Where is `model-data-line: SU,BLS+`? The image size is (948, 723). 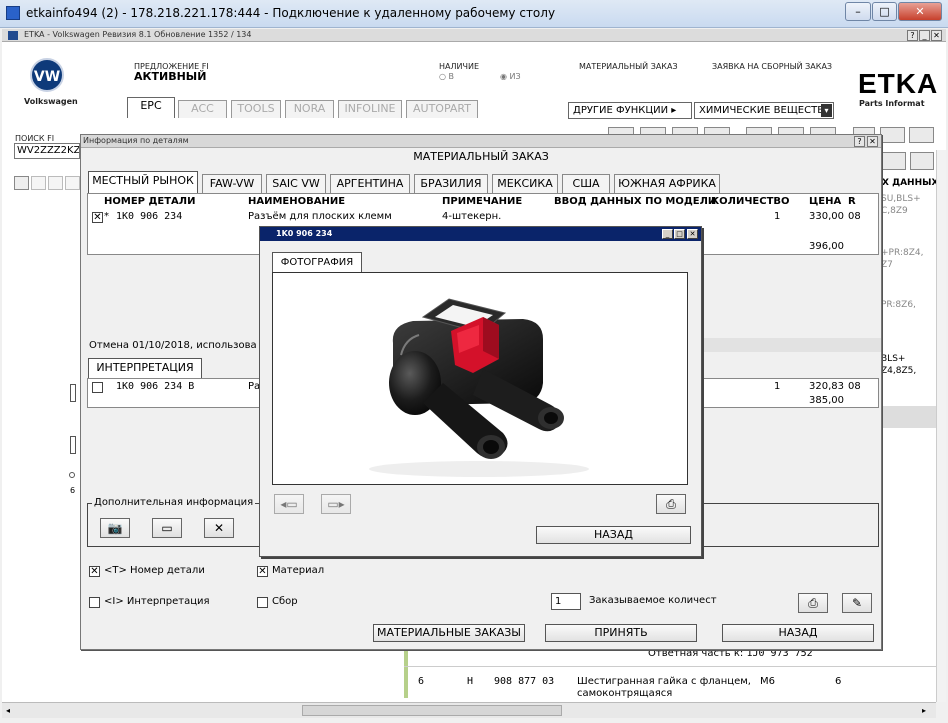 model-data-line: SU,BLS+ is located at coordinates (901, 199).